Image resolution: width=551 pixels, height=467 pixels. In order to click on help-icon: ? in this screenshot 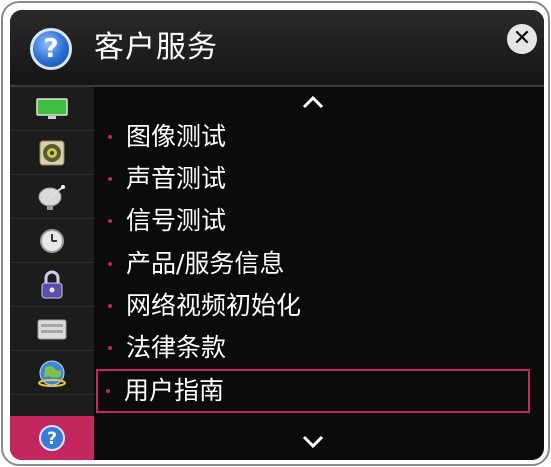, I will do `click(51, 49)`.